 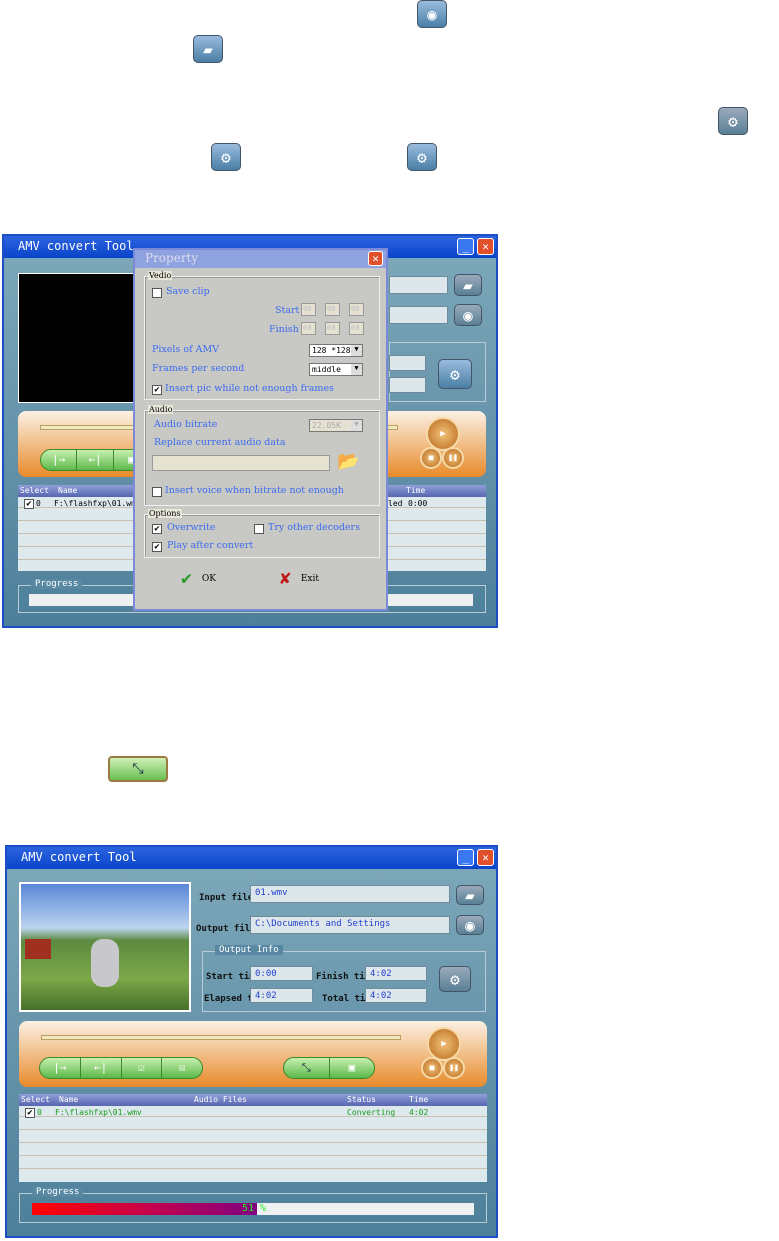 I want to click on progress-bar: 51 %, so click(x=253, y=1209).